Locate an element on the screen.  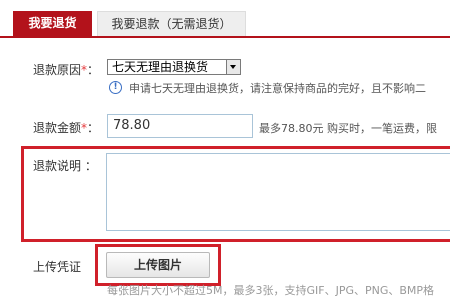
refund-amount-label-text: 退款金额 is located at coordinates (57, 128).